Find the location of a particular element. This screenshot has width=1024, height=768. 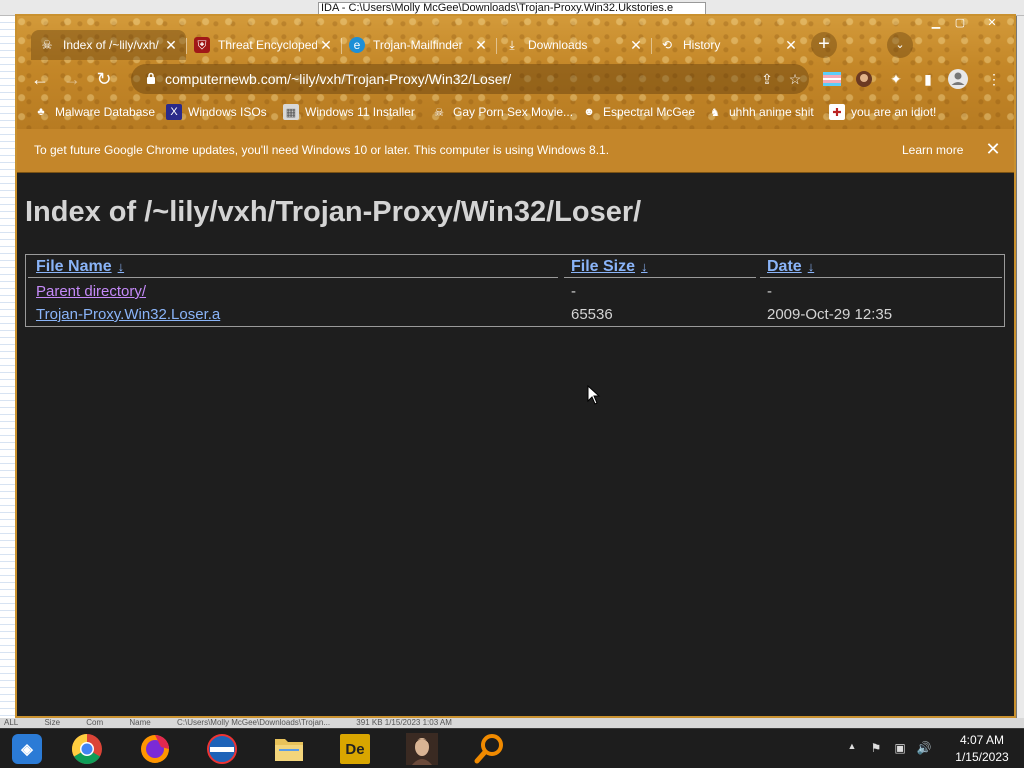

column-header-file-name: File Name ↓ is located at coordinates (80, 267).